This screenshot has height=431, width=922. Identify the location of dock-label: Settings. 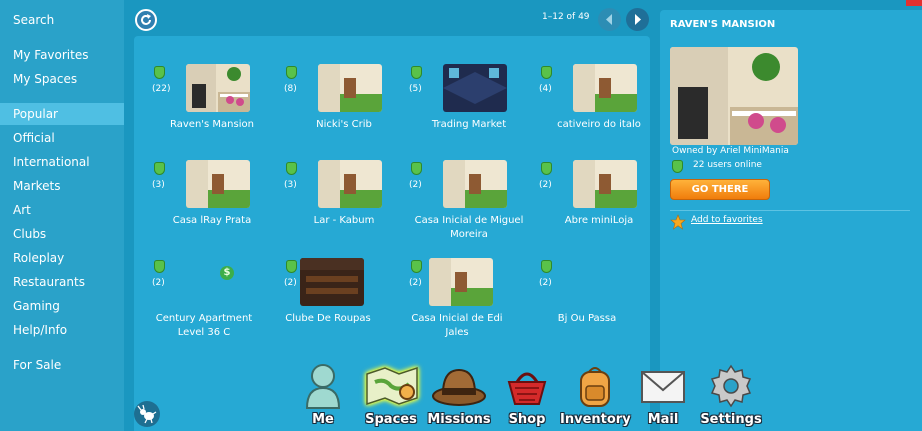
(731, 419).